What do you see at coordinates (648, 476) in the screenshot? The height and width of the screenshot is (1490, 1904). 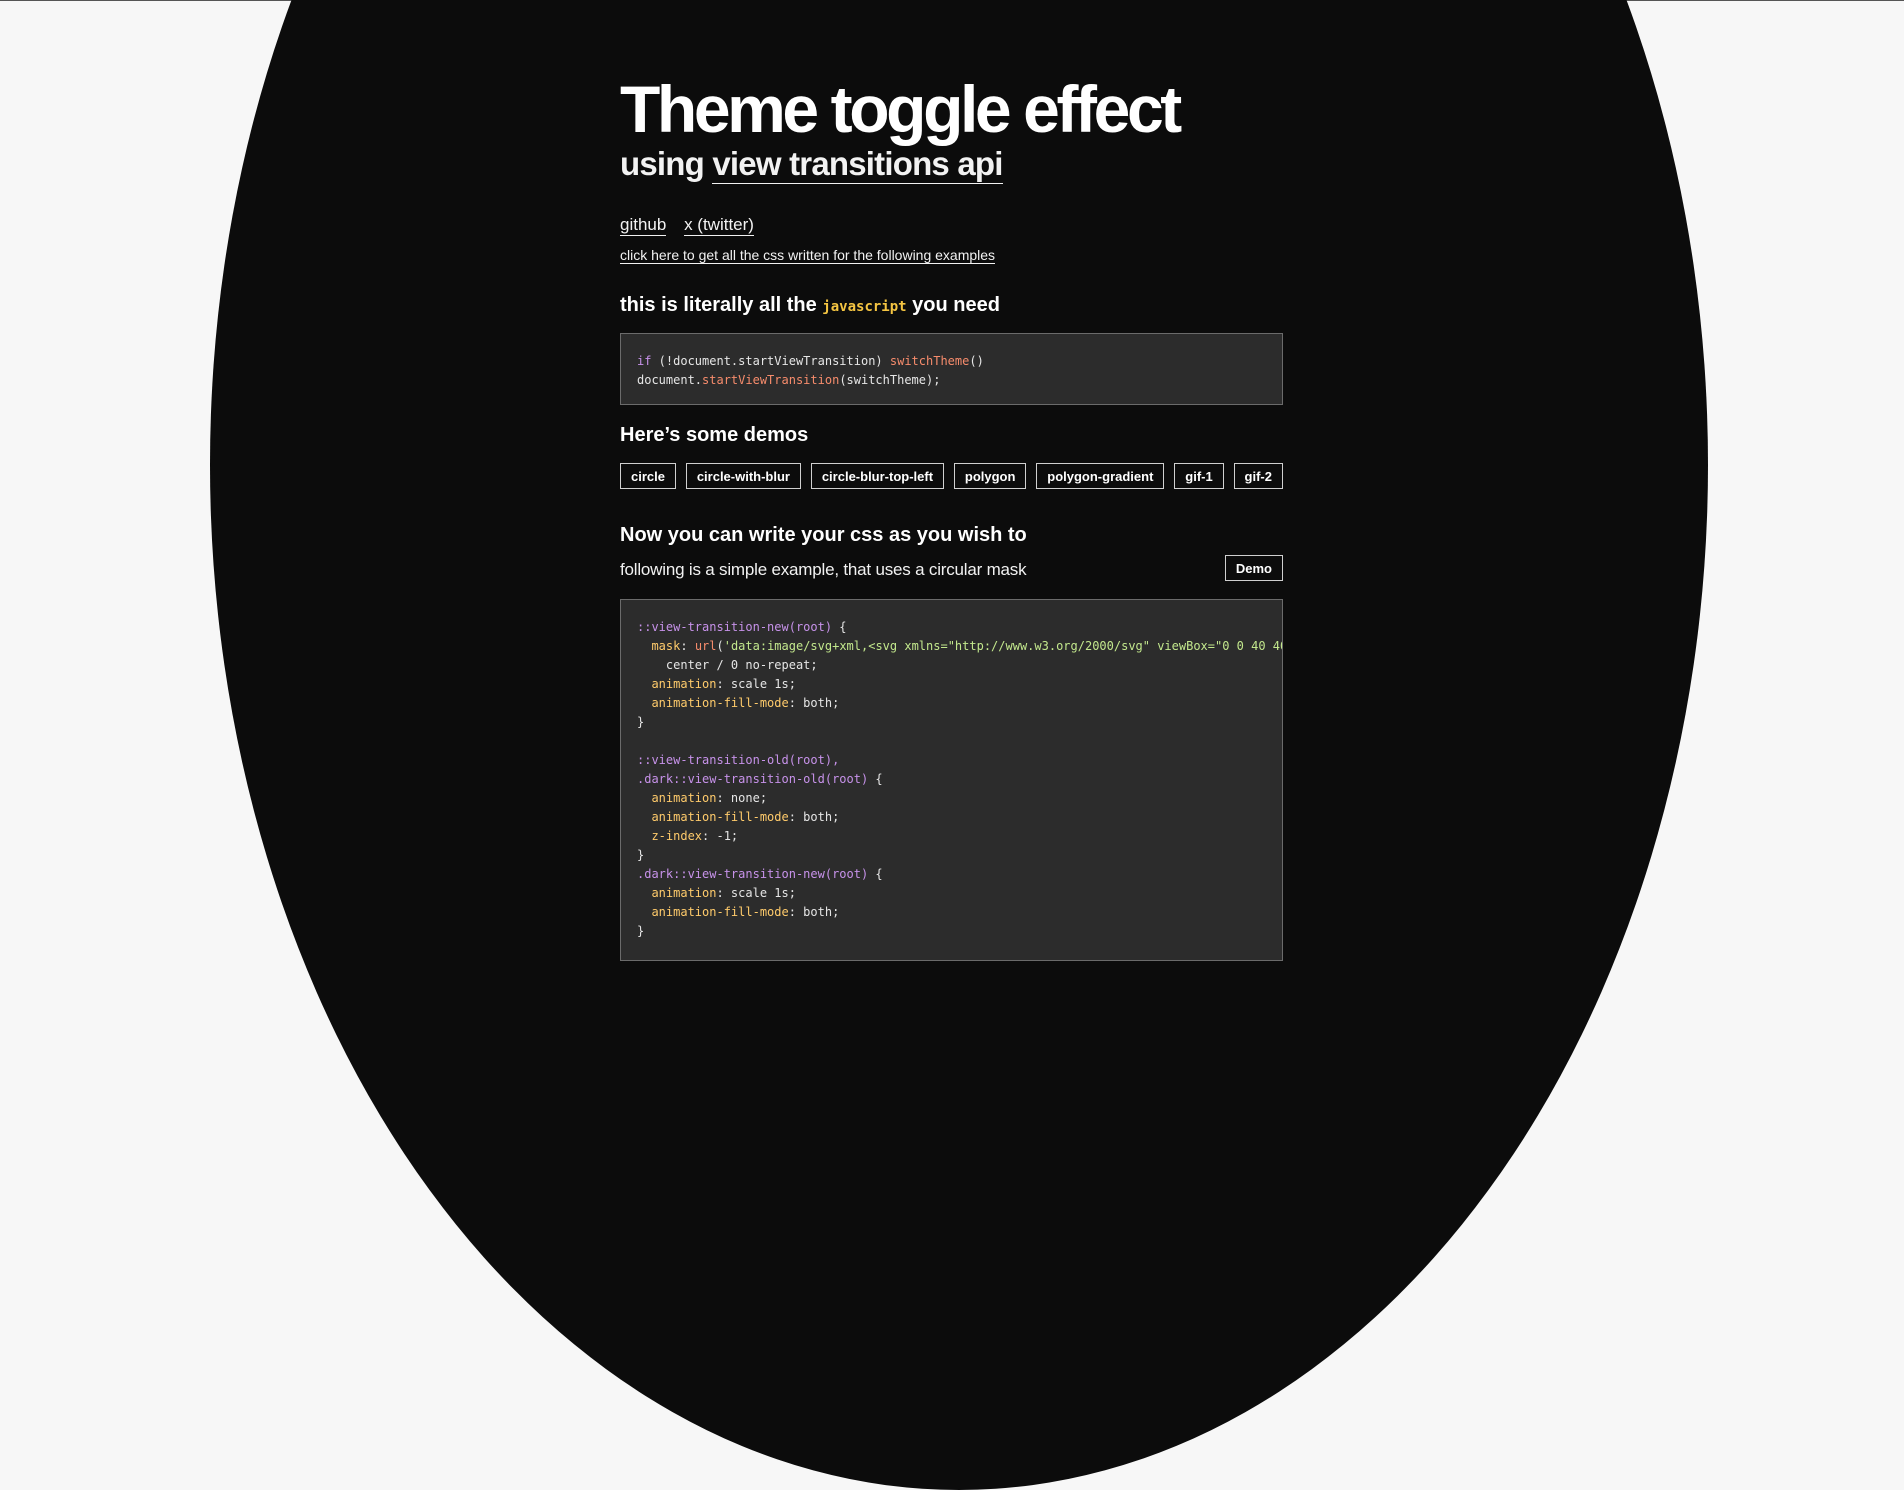 I see `demo-circle-button: circle` at bounding box center [648, 476].